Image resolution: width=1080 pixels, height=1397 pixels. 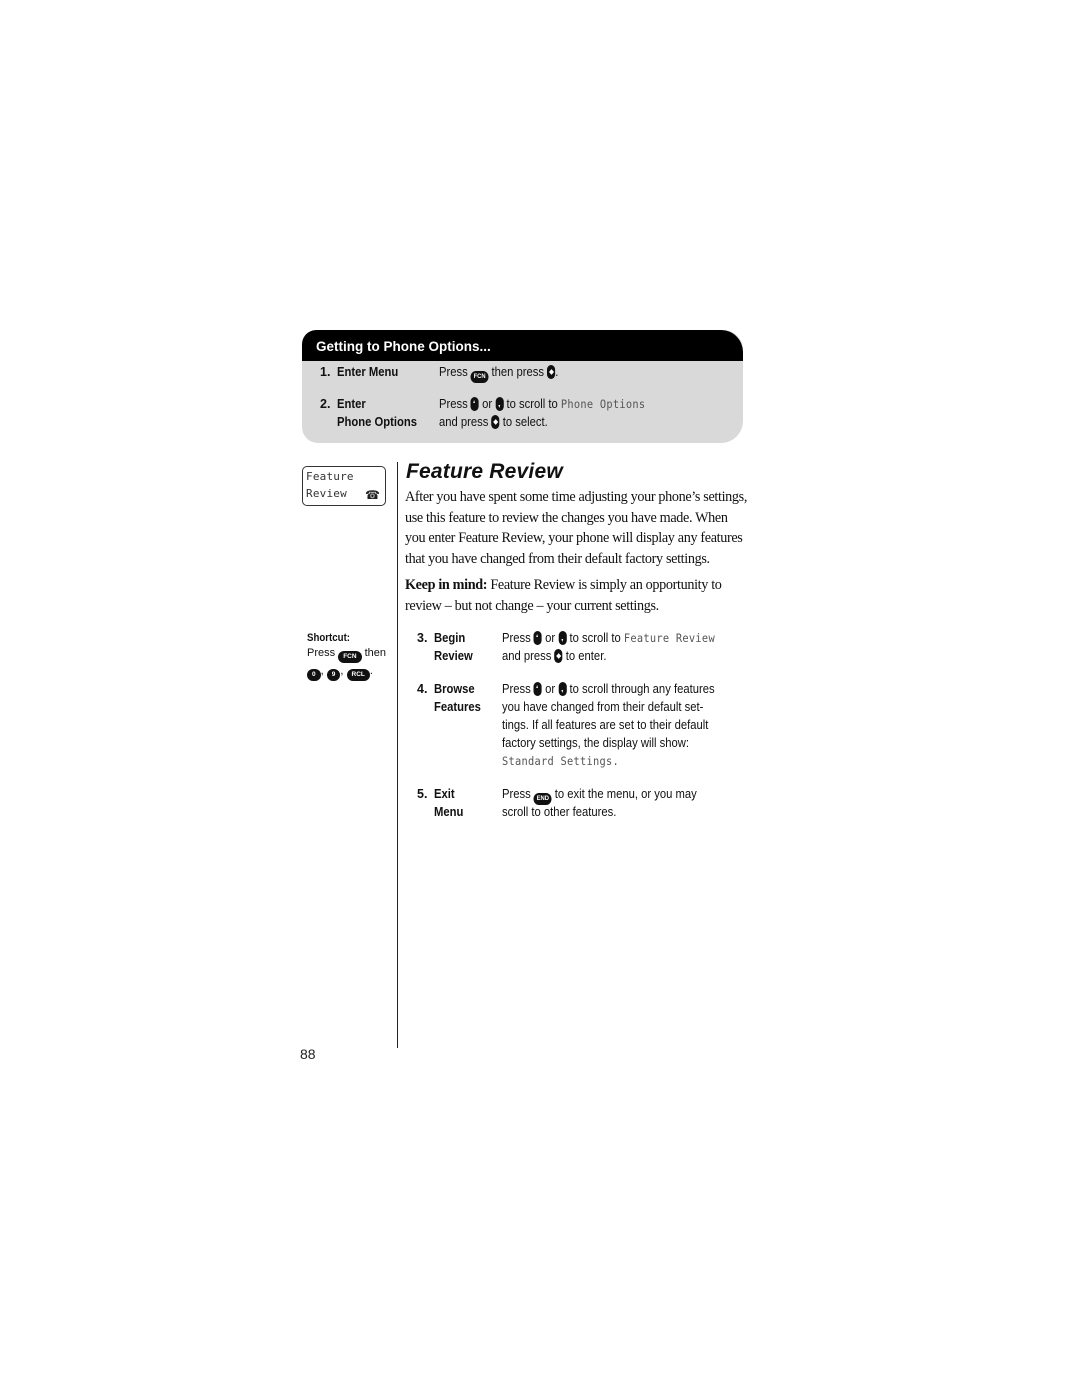 I want to click on page-number: 88, so click(x=308, y=1054).